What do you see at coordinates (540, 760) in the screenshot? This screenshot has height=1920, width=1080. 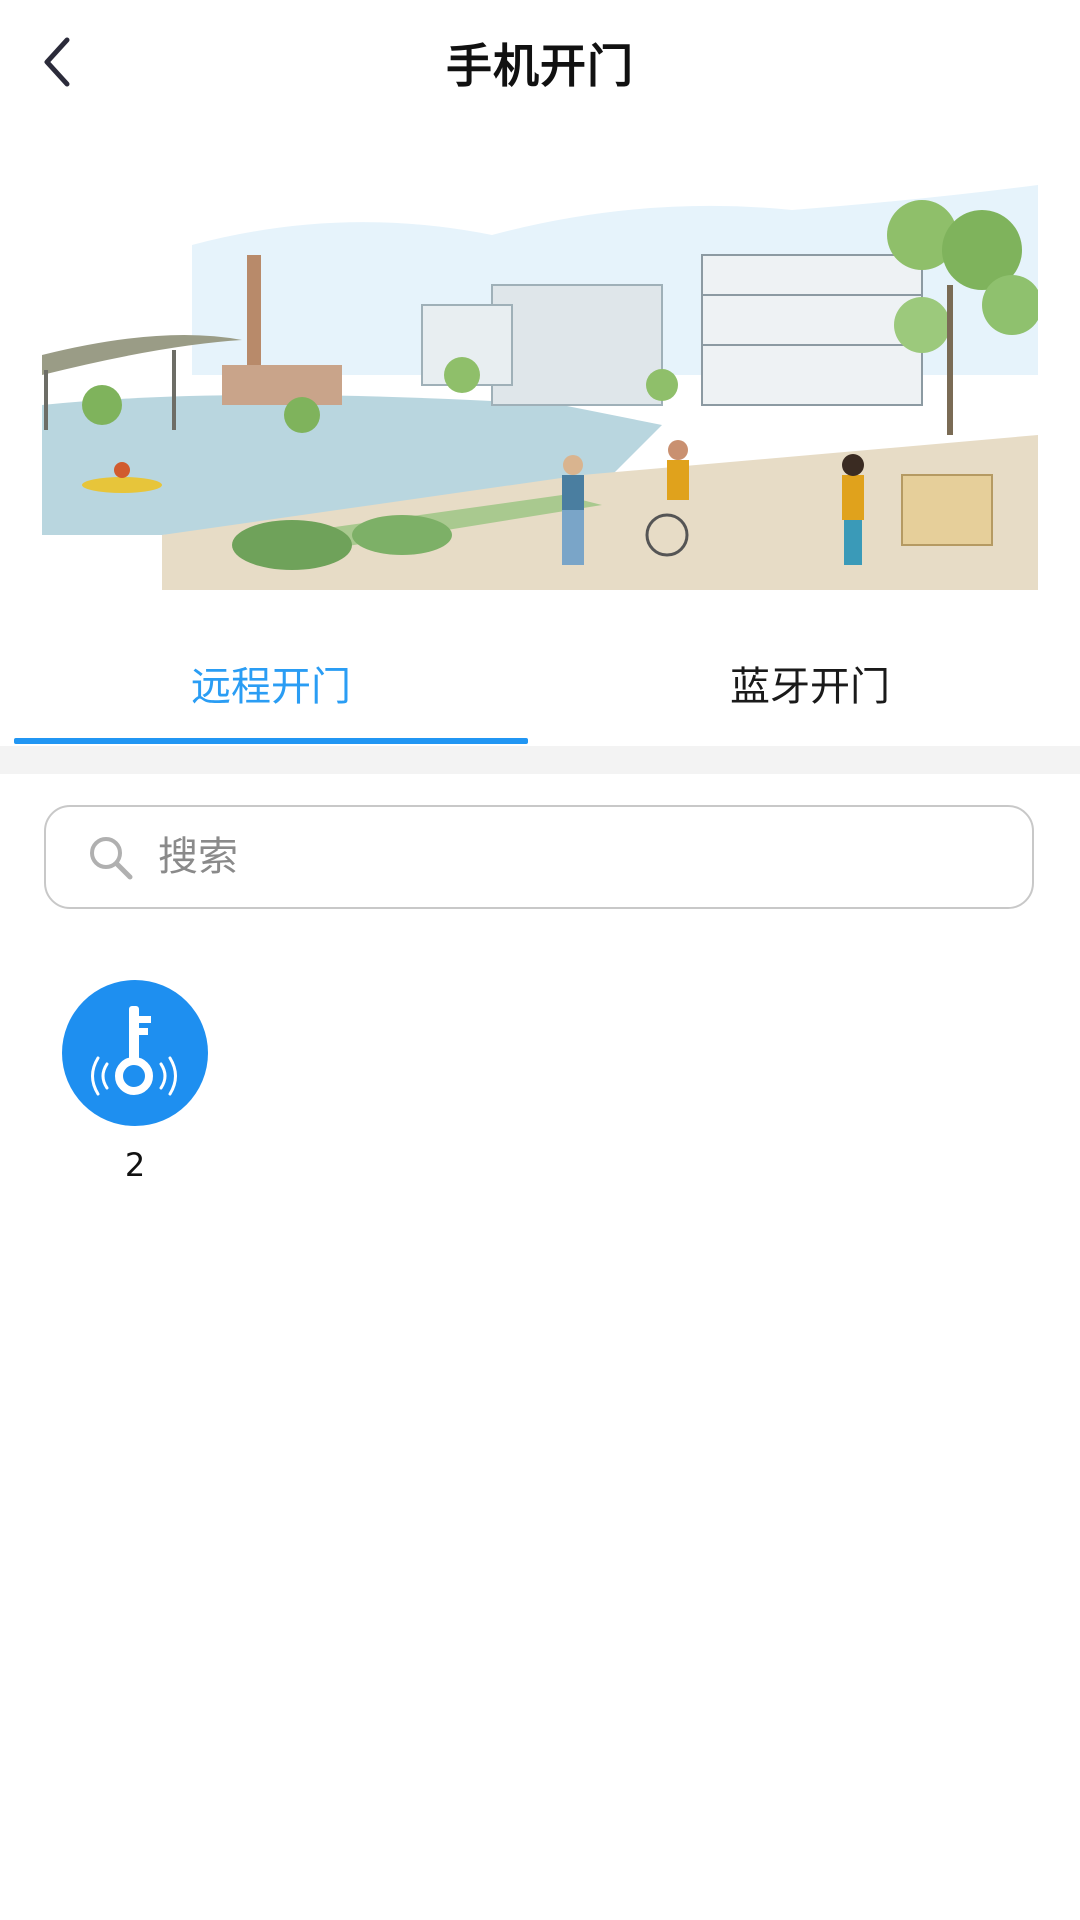 I see `section-divider` at bounding box center [540, 760].